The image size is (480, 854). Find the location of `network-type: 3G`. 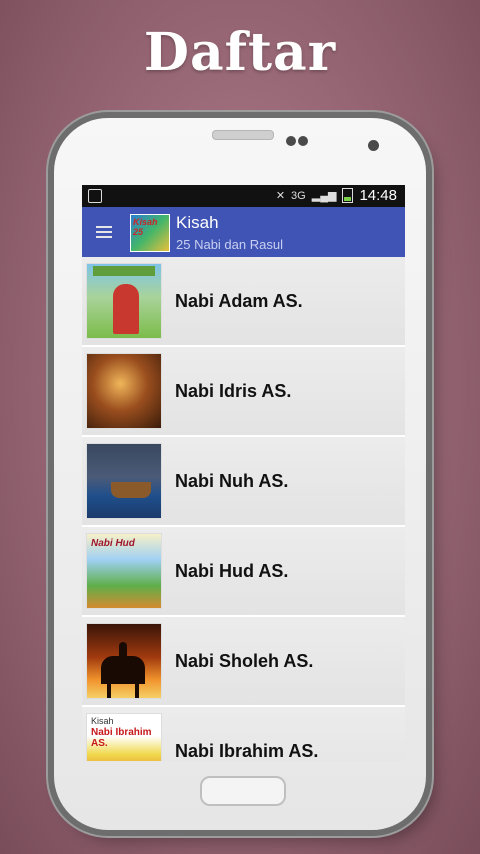

network-type: 3G is located at coordinates (298, 195).